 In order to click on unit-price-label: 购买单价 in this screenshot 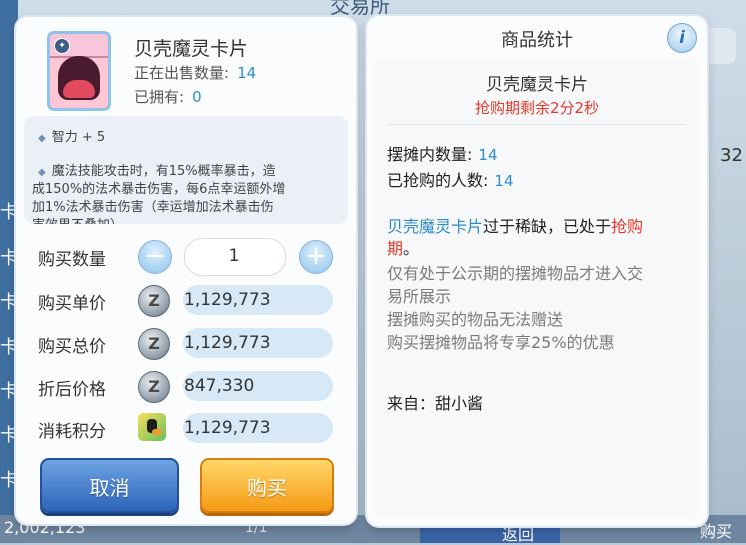, I will do `click(72, 304)`.